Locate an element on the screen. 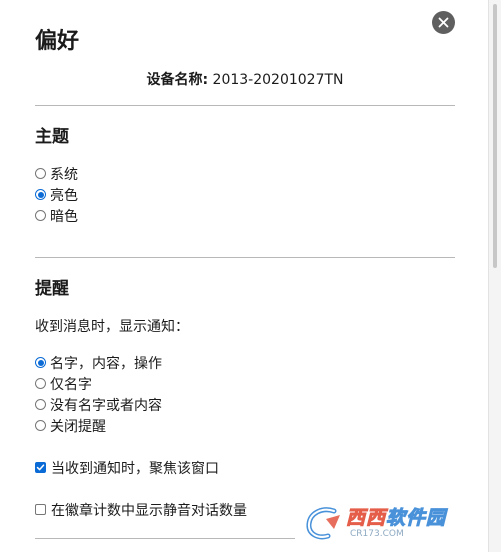 The height and width of the screenshot is (552, 501). notifications-heading: 提醒 is located at coordinates (52, 289).